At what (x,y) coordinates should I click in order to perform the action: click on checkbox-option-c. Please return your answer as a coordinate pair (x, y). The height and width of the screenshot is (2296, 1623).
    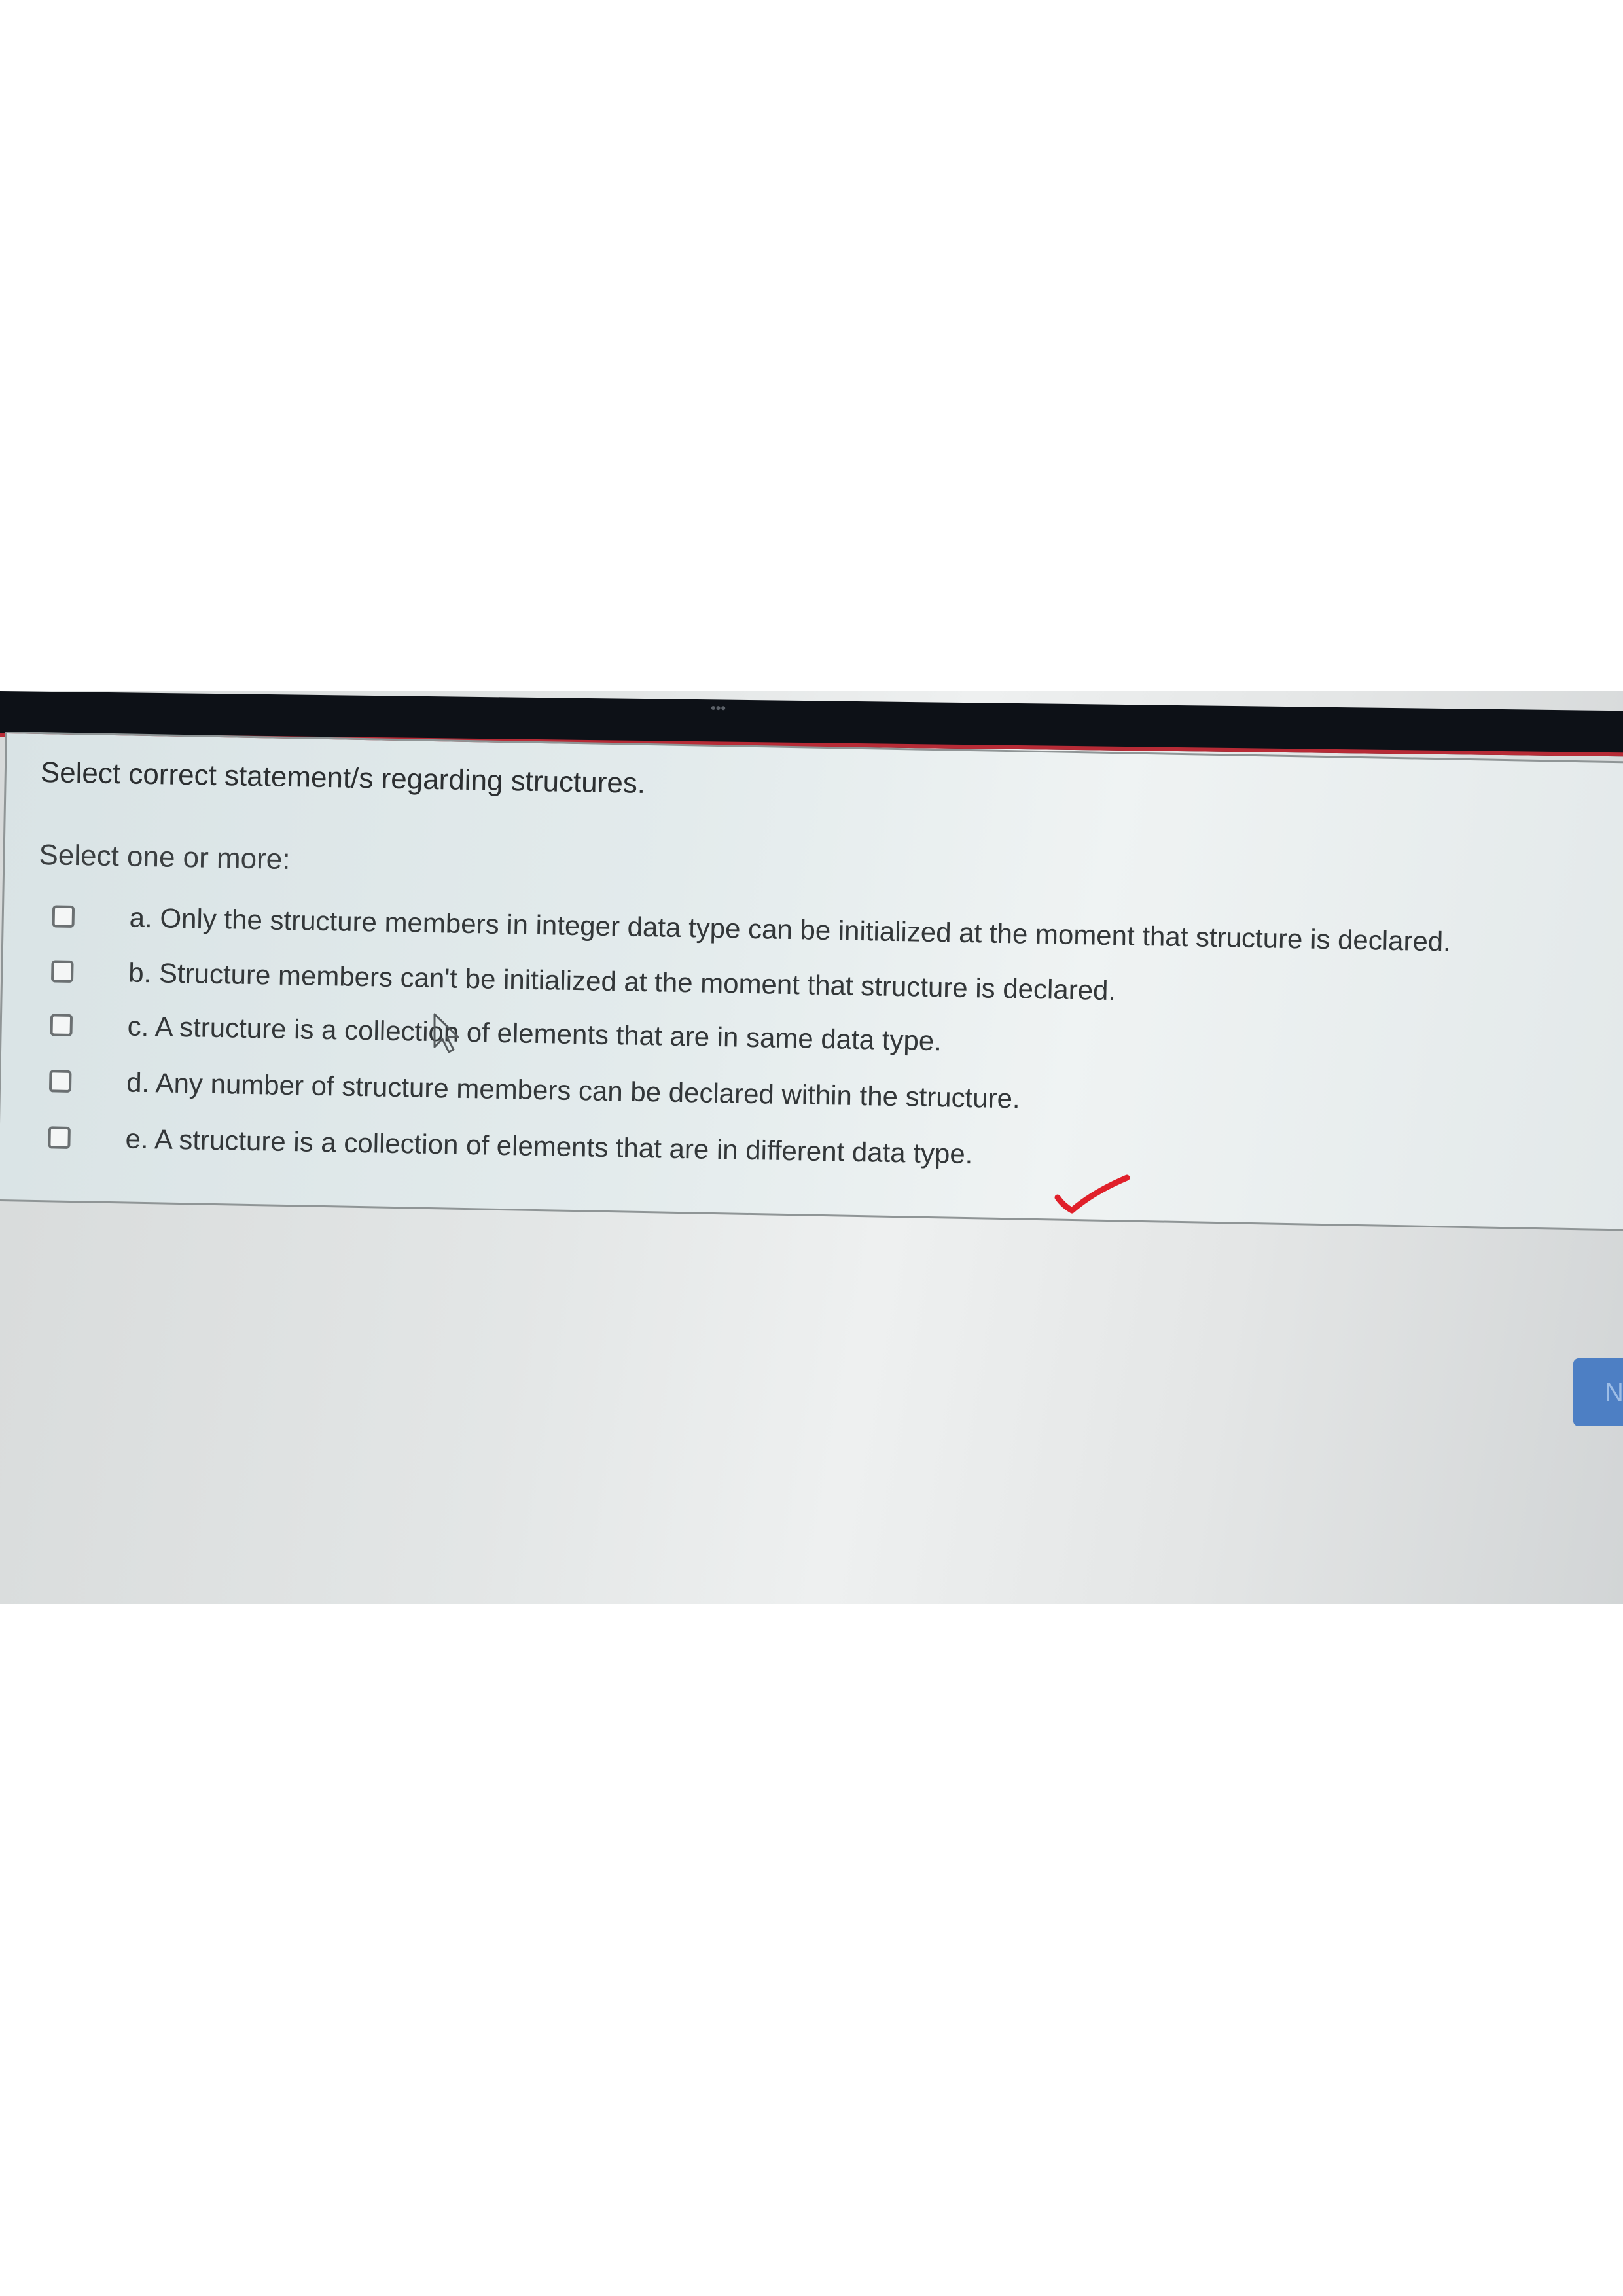
    Looking at the image, I should click on (62, 1025).